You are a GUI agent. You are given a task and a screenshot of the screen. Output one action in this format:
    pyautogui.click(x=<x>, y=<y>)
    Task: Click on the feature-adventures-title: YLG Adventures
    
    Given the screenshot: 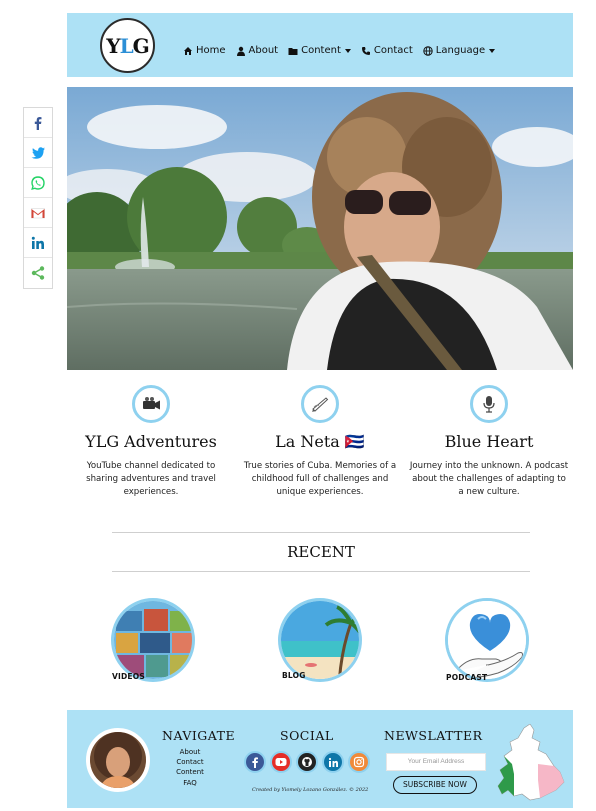 What is the action you would take?
    pyautogui.click(x=151, y=441)
    